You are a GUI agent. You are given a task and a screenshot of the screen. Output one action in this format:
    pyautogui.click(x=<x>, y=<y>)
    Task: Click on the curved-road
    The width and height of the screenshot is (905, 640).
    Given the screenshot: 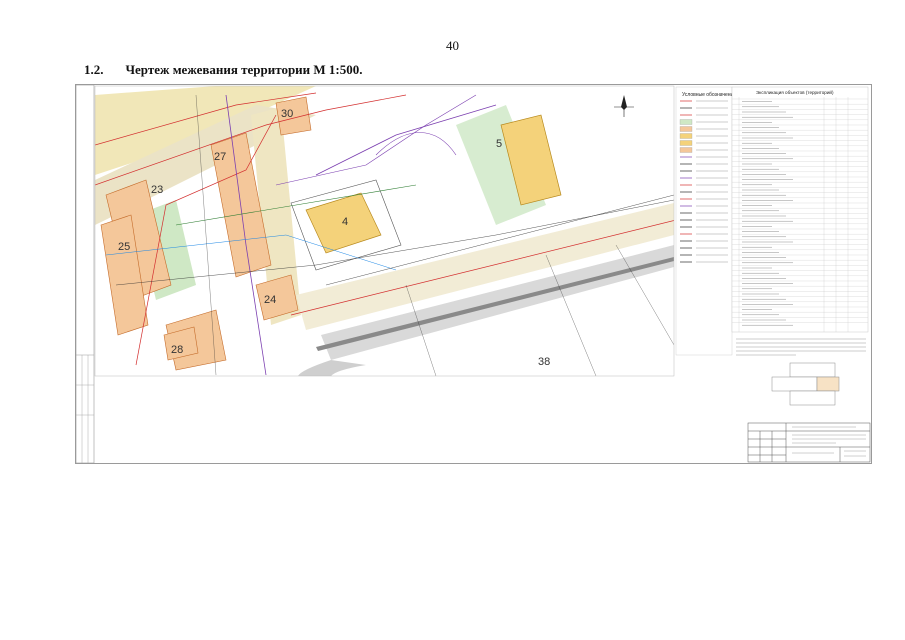 What is the action you would take?
    pyautogui.click(x=332, y=368)
    